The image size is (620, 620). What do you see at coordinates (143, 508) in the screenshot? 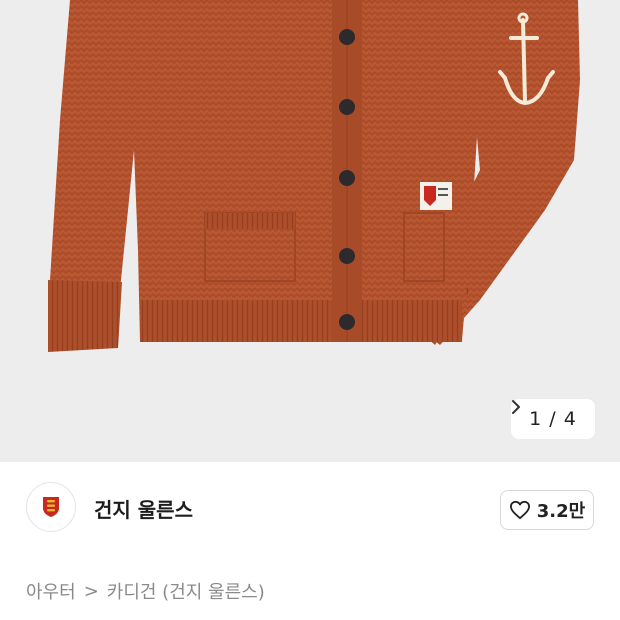
I see `brand-name: 건지 울른스` at bounding box center [143, 508].